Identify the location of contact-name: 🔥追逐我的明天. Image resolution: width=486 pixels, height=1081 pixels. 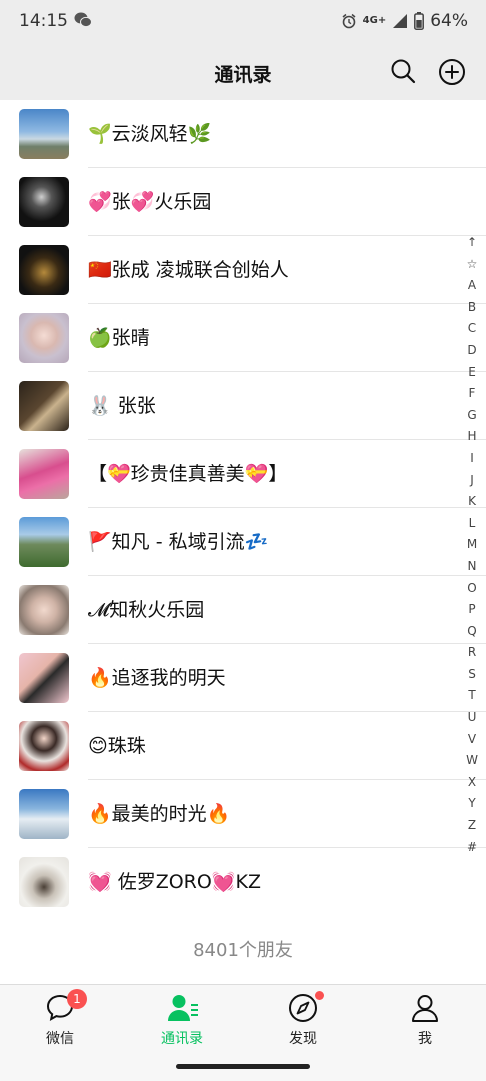
(157, 678).